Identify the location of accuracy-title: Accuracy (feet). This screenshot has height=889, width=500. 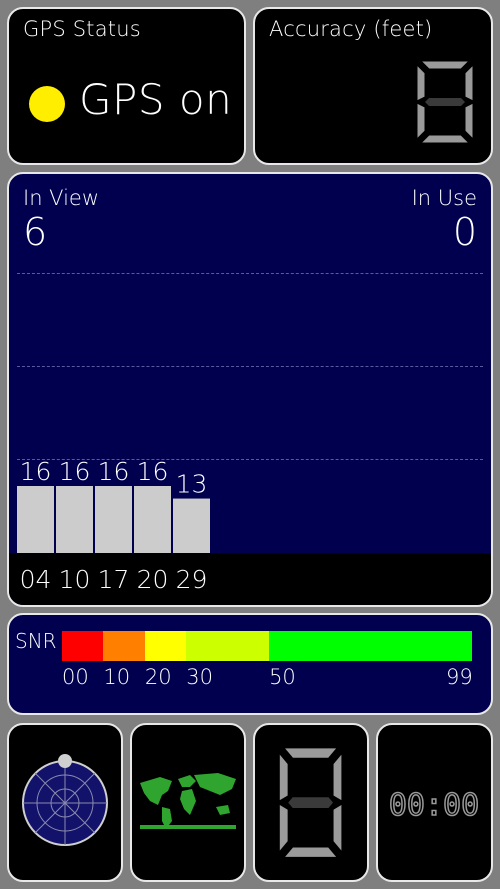
(351, 29).